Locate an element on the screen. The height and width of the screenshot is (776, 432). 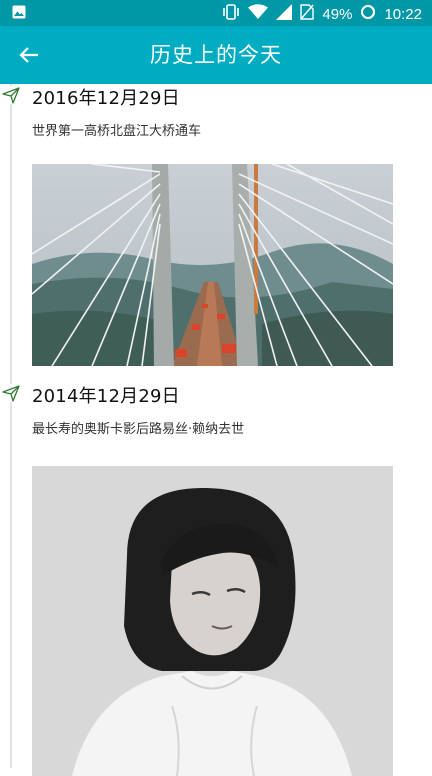
no-sim-icon is located at coordinates (307, 14).